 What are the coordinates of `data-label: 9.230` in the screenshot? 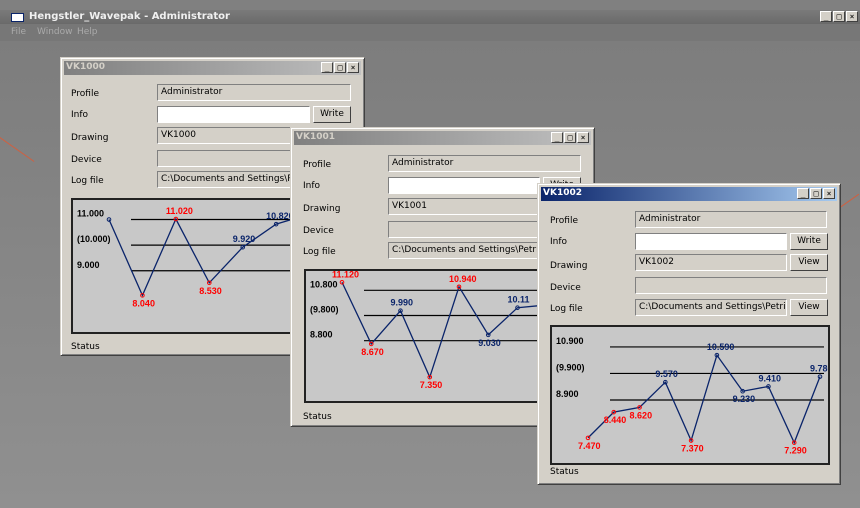 It's located at (744, 399).